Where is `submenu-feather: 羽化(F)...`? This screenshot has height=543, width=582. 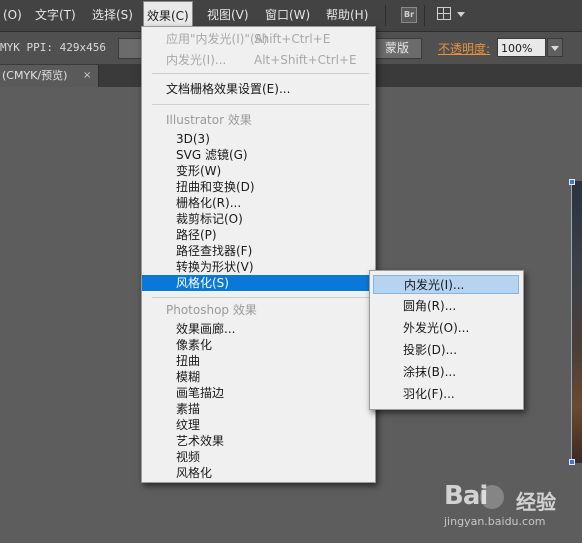
submenu-feather: 羽化(F)... is located at coordinates (446, 394).